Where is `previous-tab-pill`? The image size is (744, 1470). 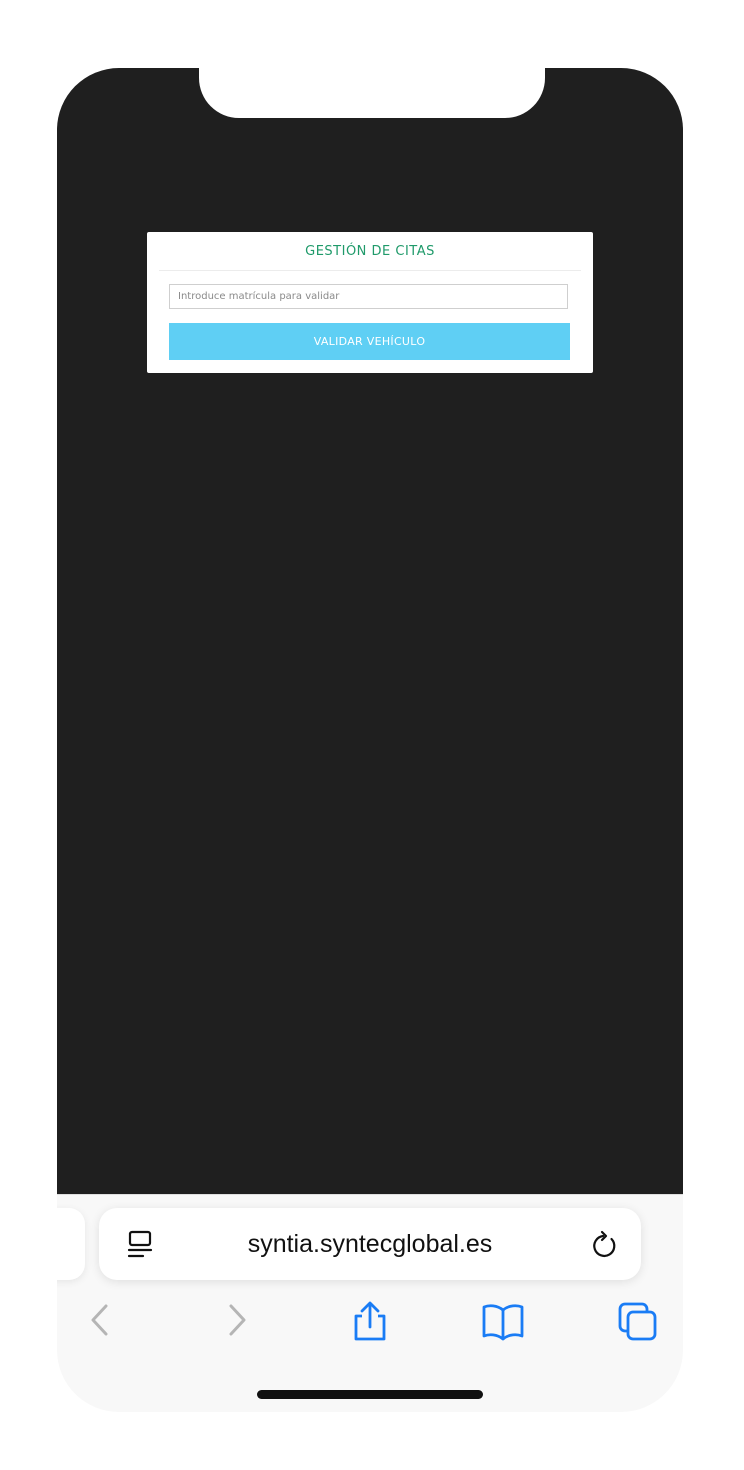
previous-tab-pill is located at coordinates (71, 1244).